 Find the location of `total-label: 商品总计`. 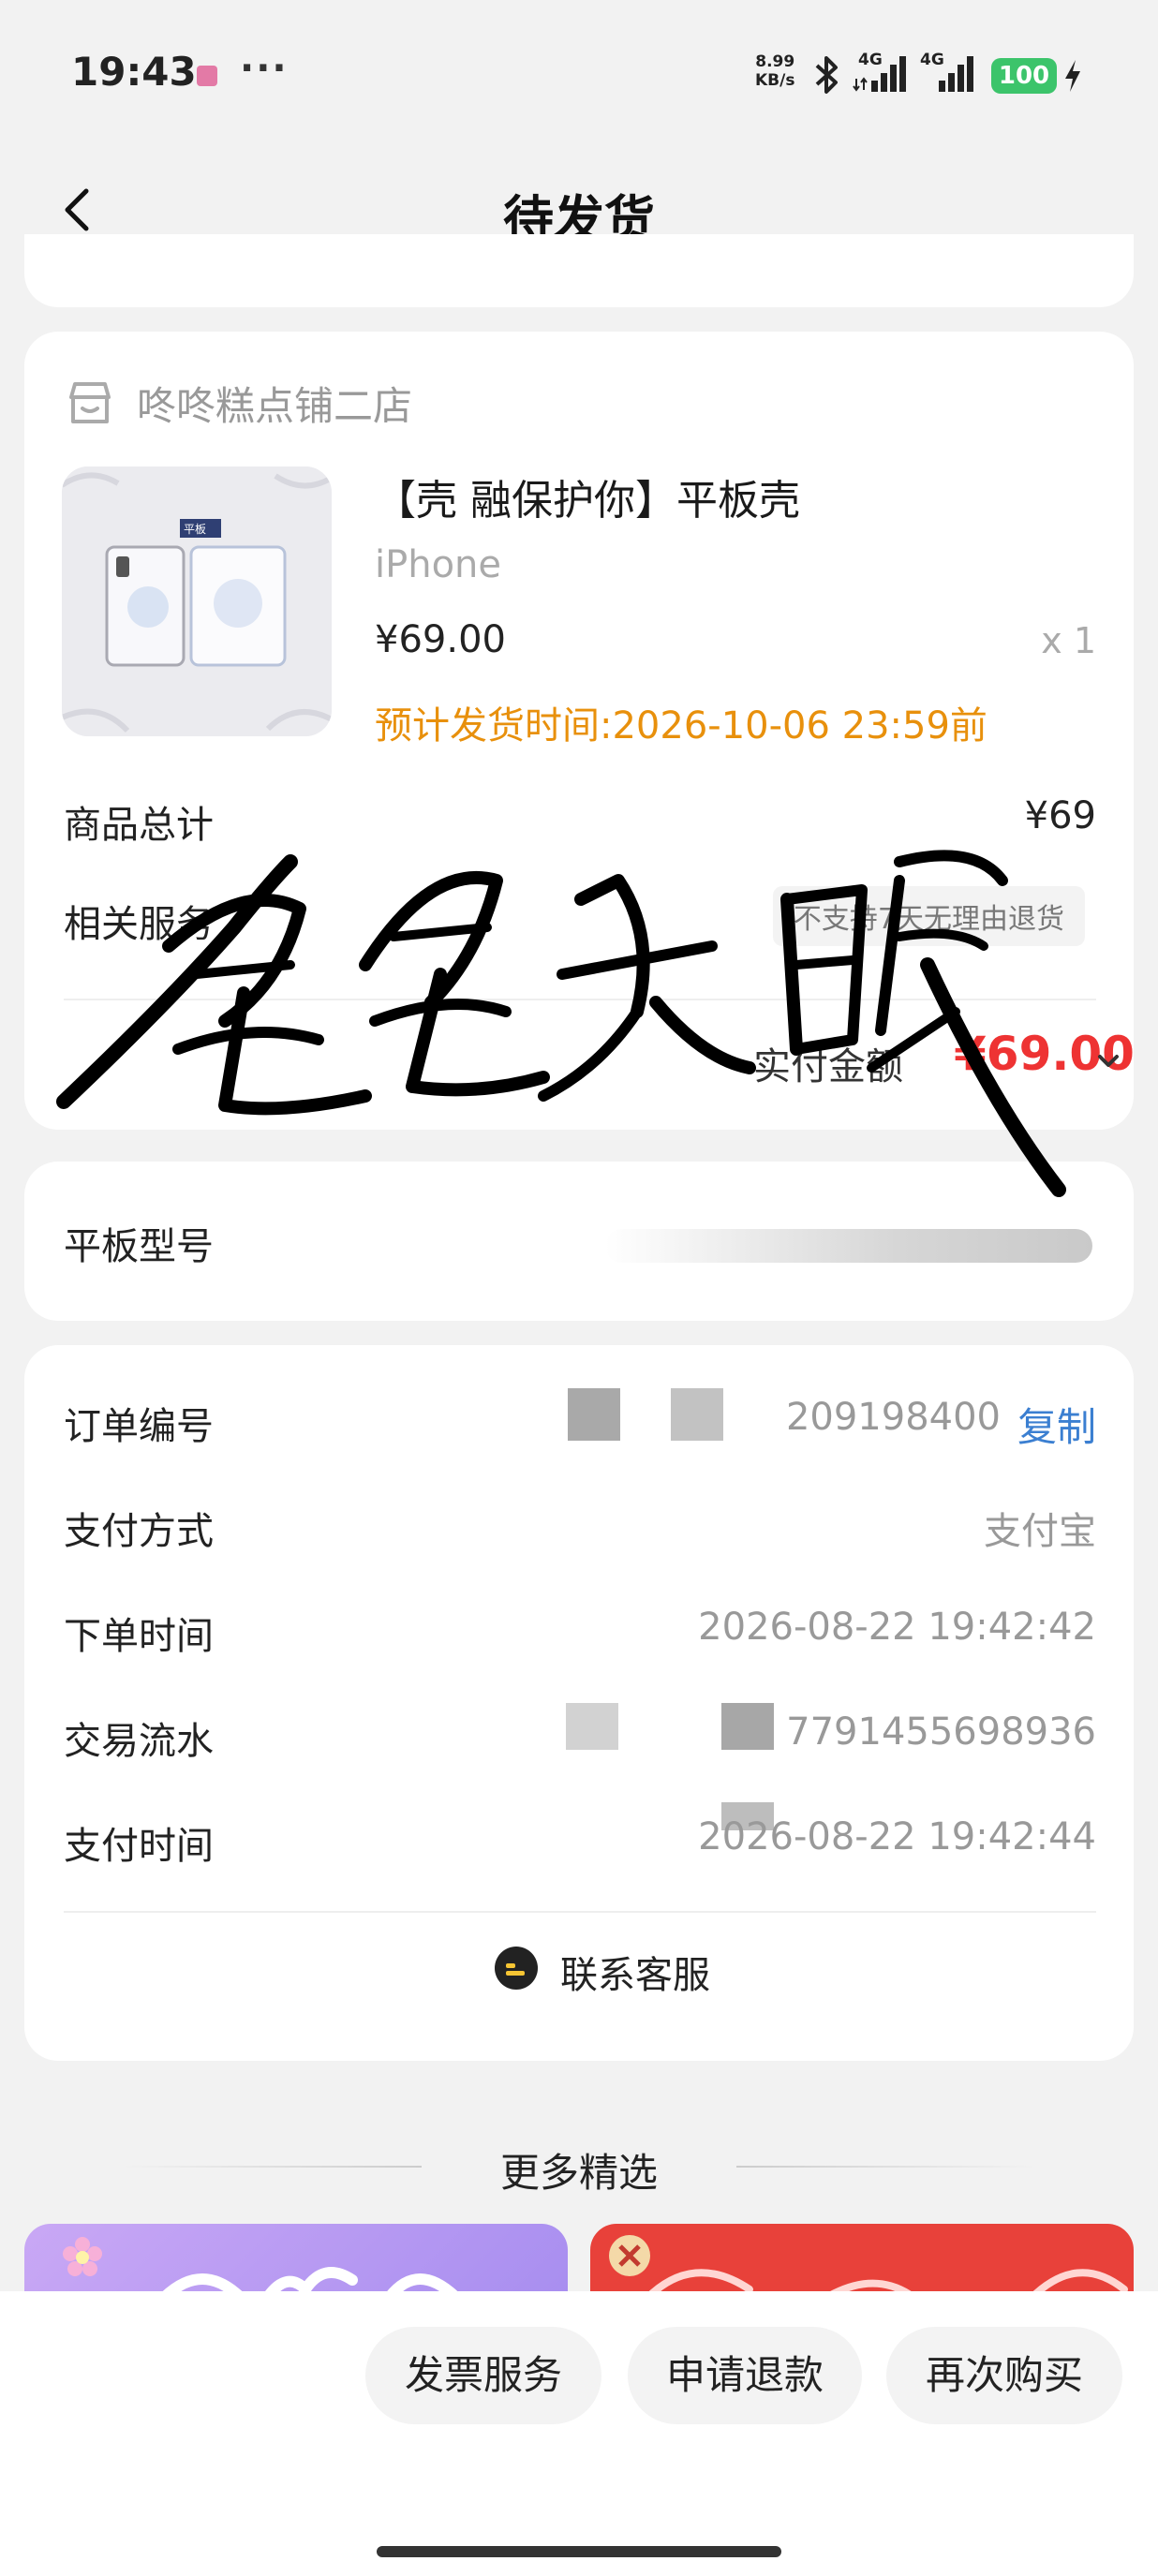

total-label: 商品总计 is located at coordinates (139, 825).